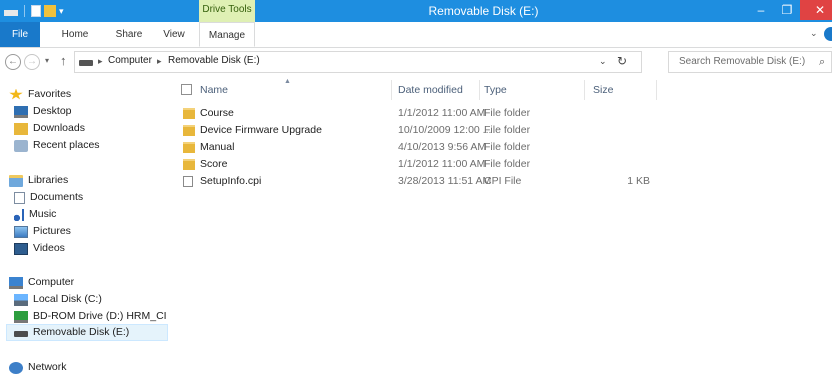 This screenshot has height=380, width=832. I want to click on nav-item-label: Computer, so click(51, 282).